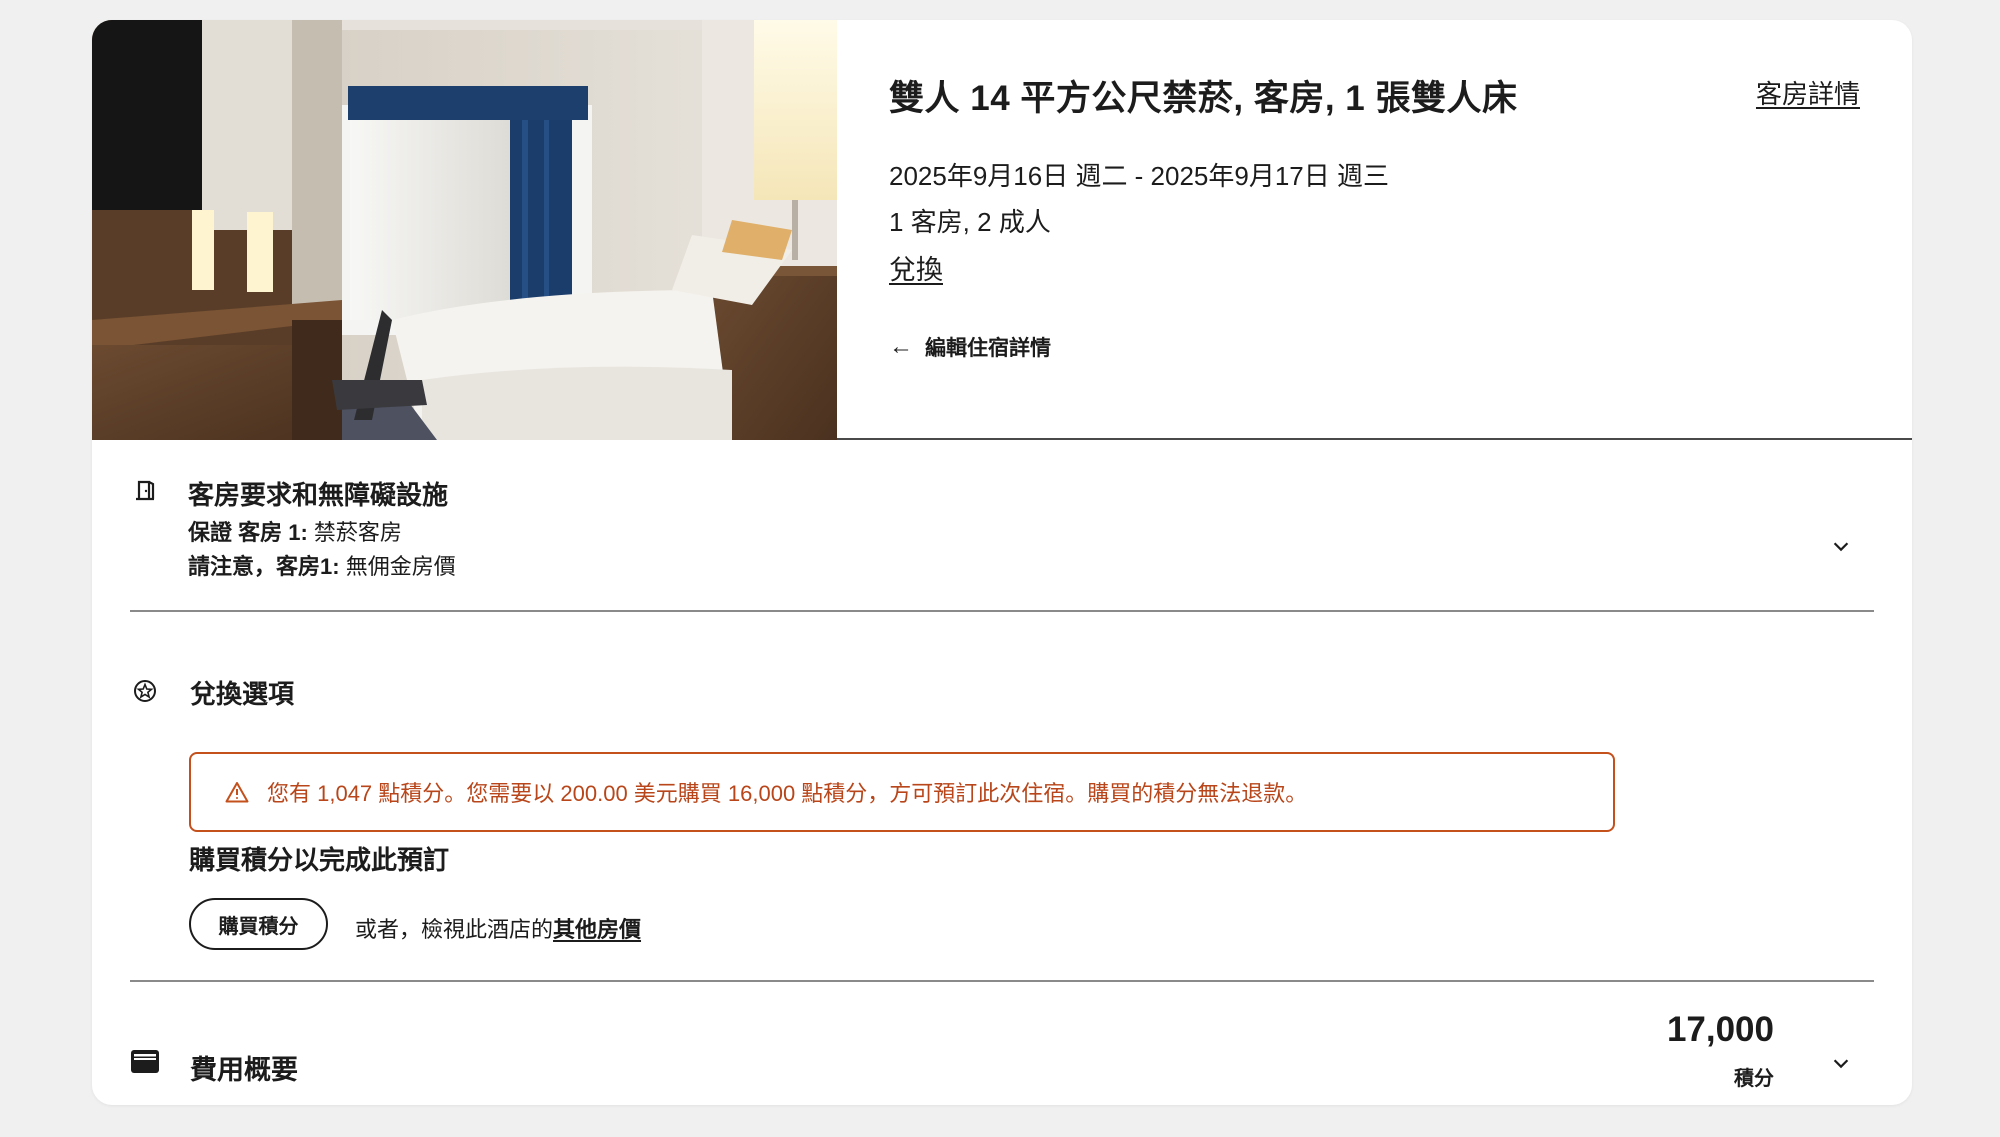 The image size is (2000, 1137). Describe the element at coordinates (357, 532) in the screenshot. I see `guaranteed-value: 禁菸客房` at that location.